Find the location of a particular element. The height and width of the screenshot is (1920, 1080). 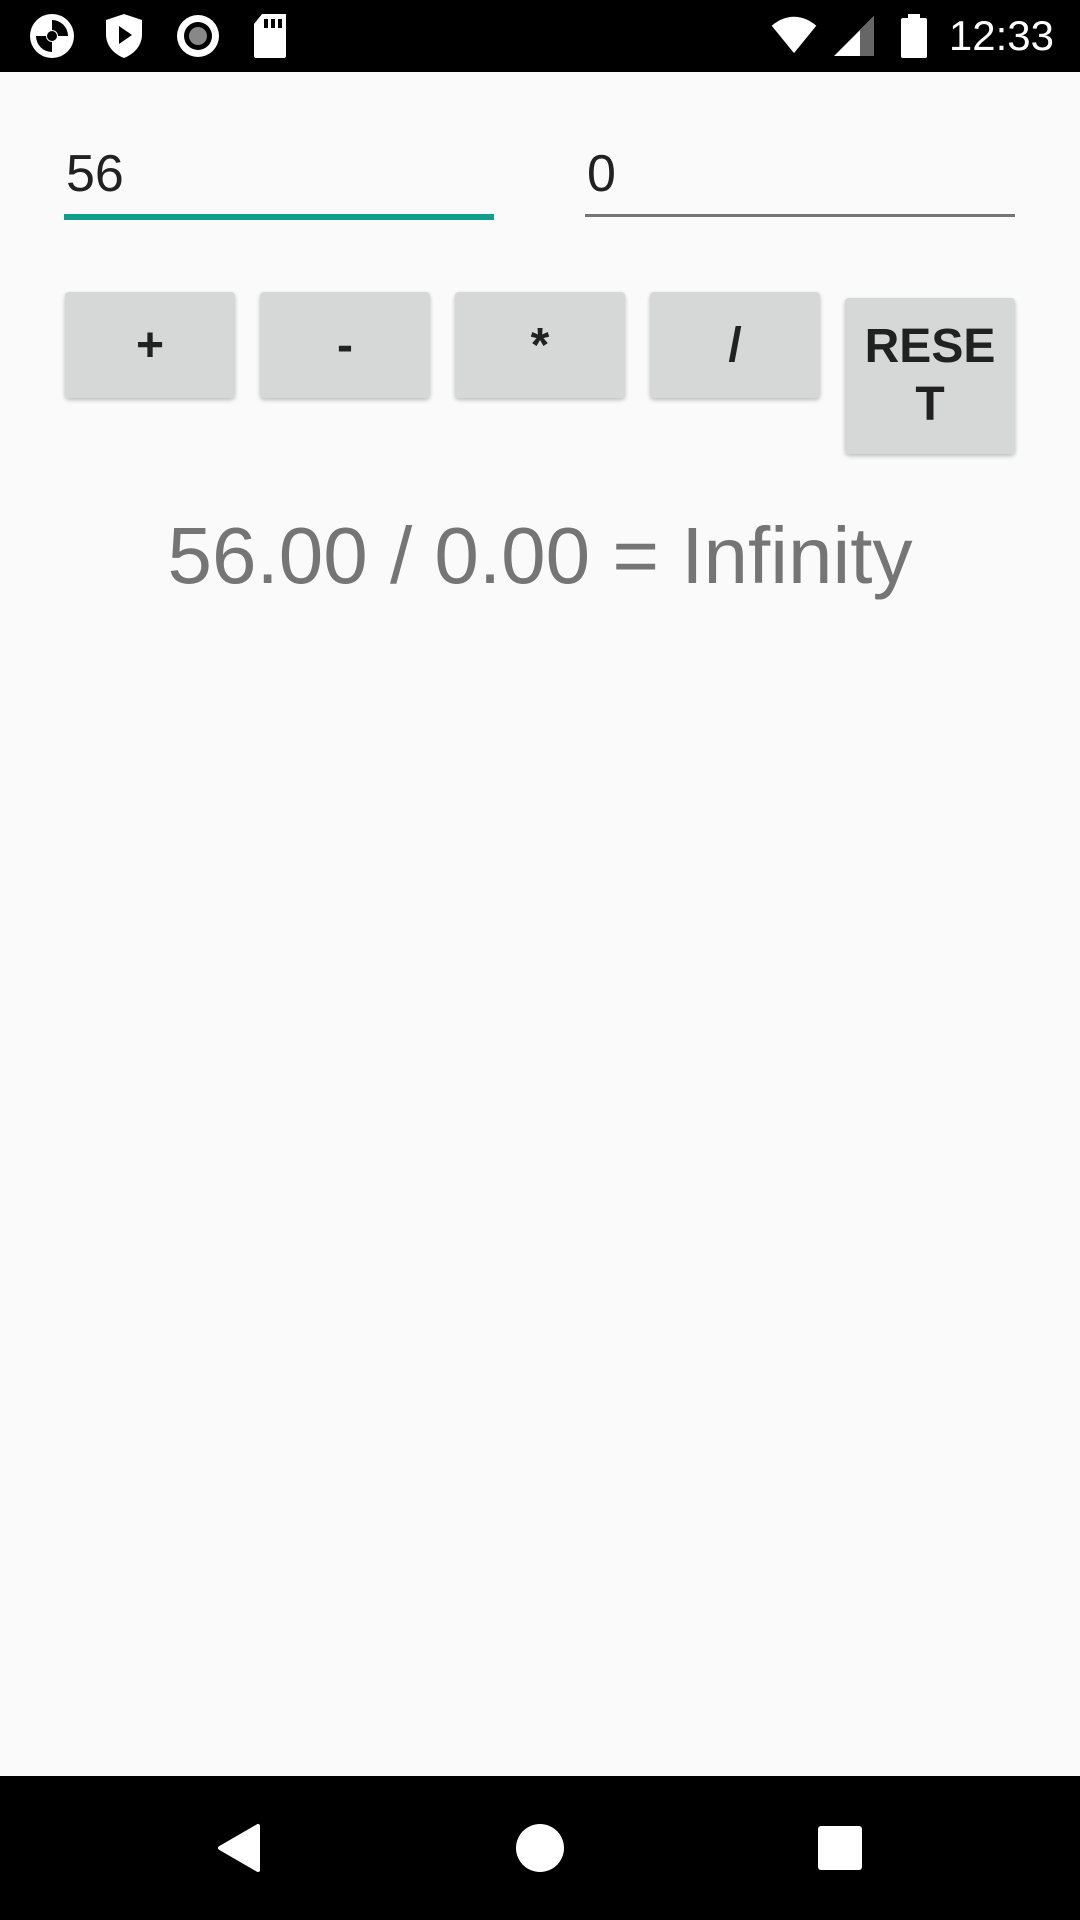

status-bar: 12:33 is located at coordinates (540, 36).